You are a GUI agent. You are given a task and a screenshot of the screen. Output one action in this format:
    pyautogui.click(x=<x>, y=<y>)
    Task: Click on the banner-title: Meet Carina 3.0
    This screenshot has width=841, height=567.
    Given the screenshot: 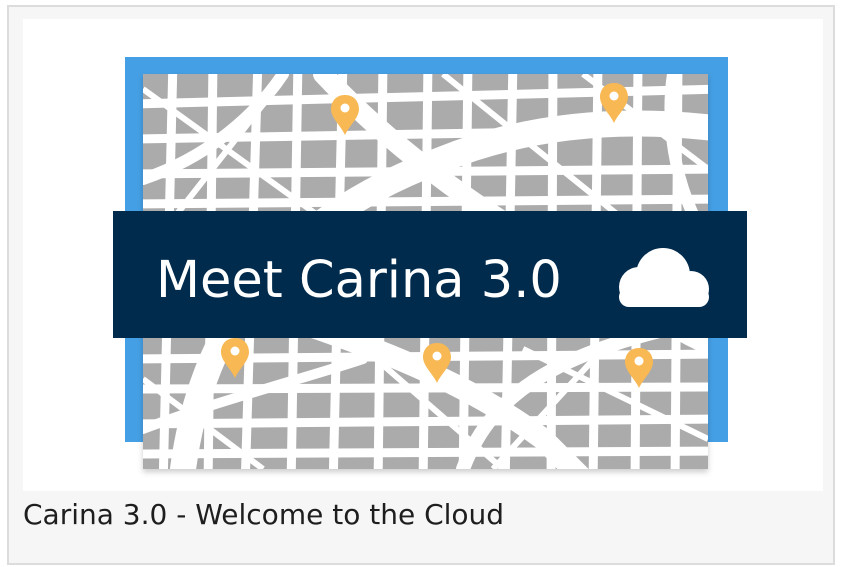 What is the action you would take?
    pyautogui.click(x=359, y=280)
    